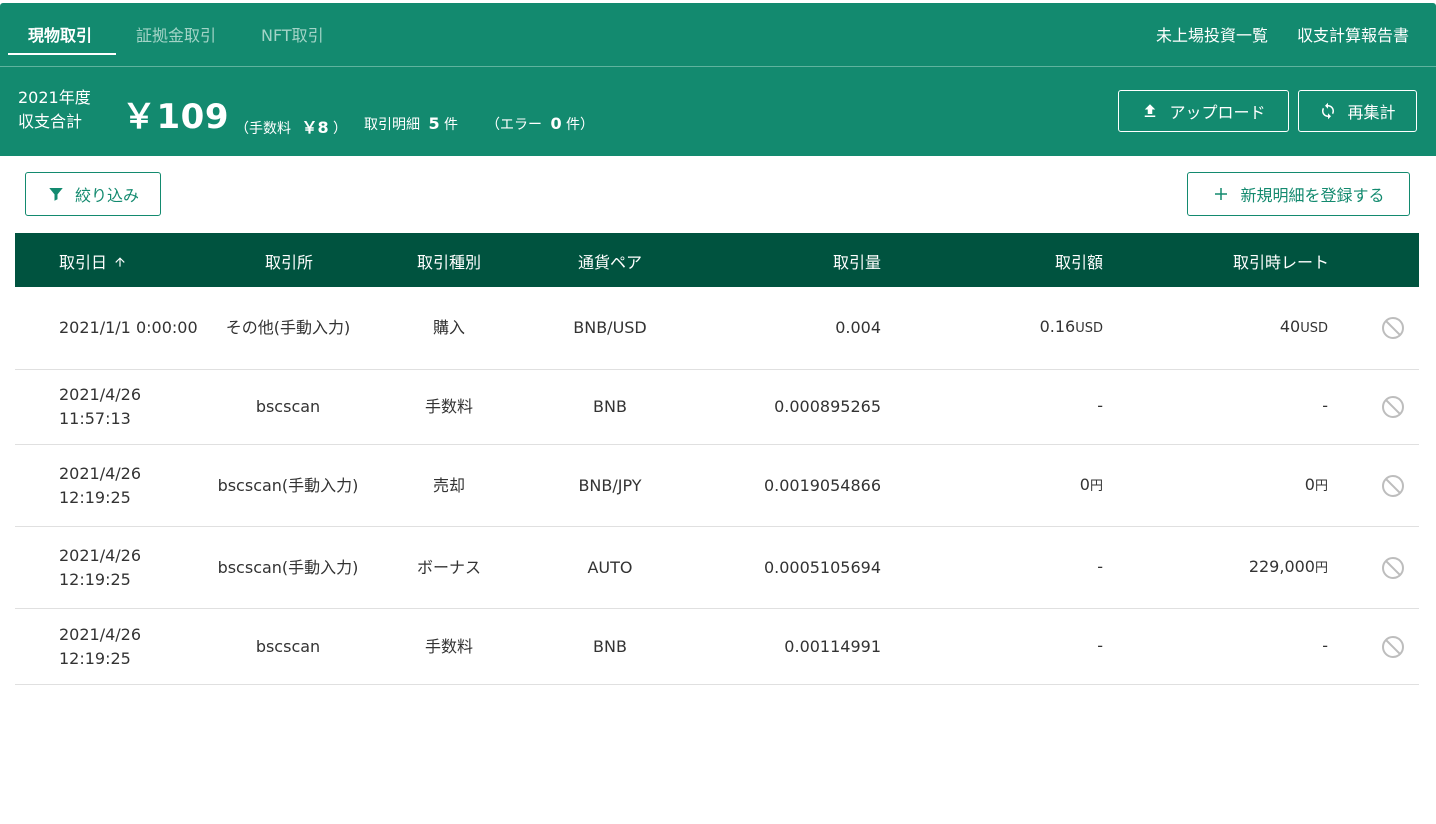  I want to click on cell-rate: 40USD, so click(1304, 328).